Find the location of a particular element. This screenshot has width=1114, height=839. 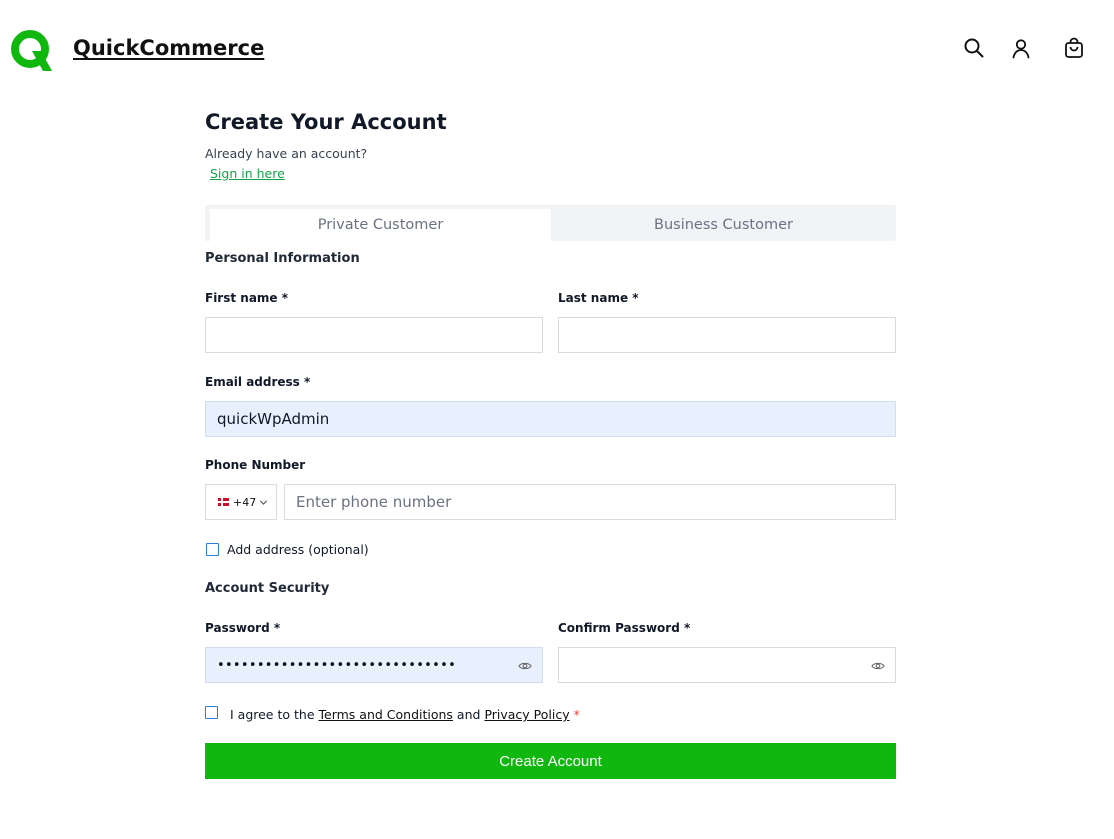

quickcommerce-logo-icon is located at coordinates (31, 50).